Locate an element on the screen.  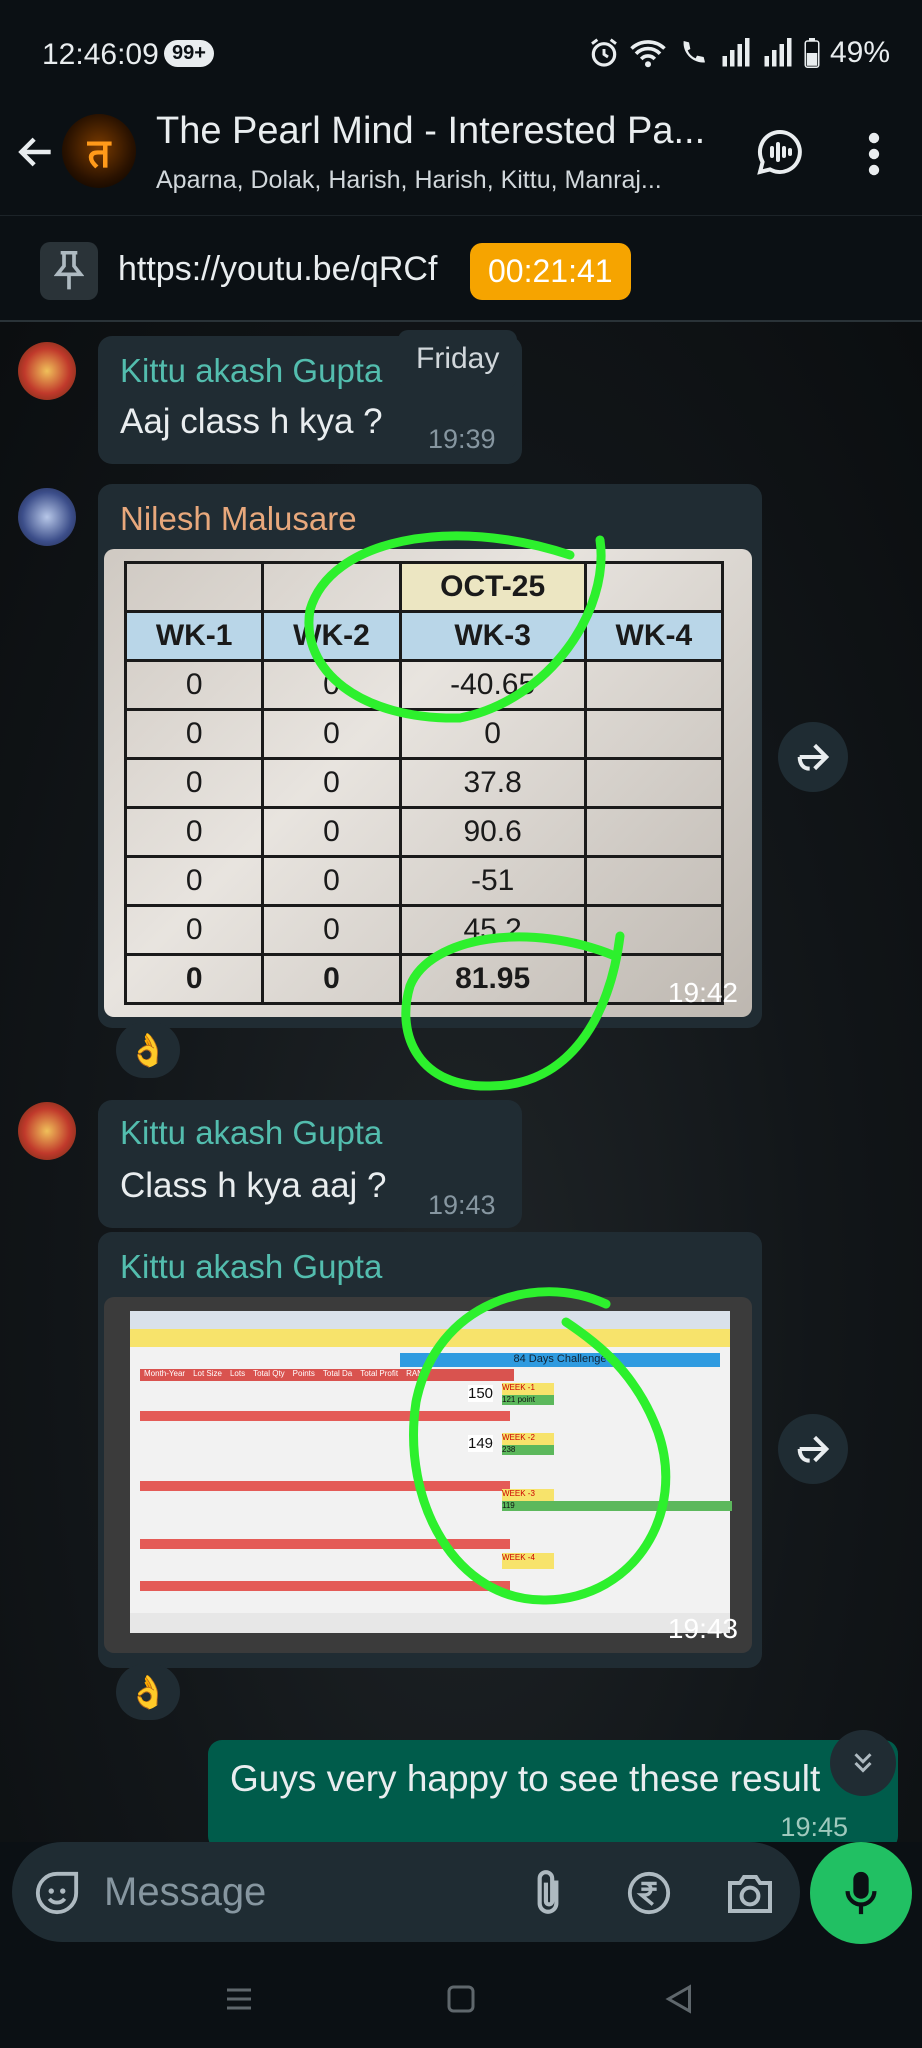
wifi-icon is located at coordinates (648, 54).